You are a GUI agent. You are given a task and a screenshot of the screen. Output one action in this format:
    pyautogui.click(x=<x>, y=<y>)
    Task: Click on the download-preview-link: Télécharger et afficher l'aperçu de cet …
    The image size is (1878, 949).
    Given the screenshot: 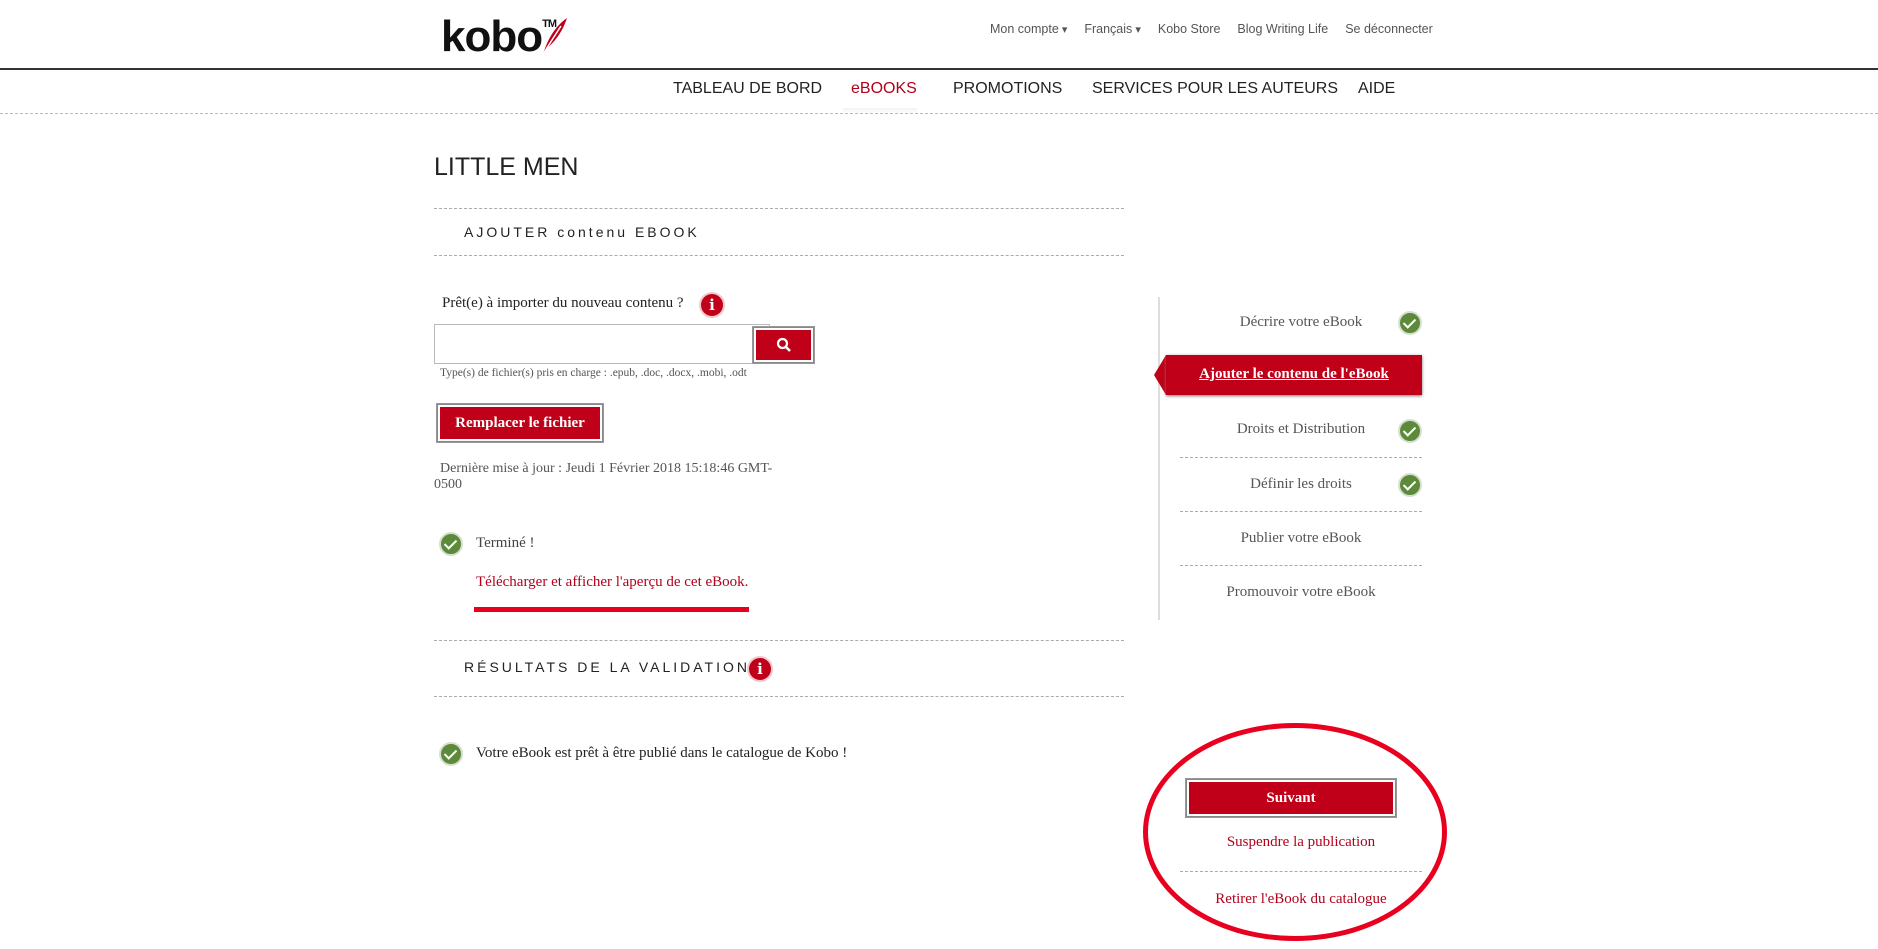 What is the action you would take?
    pyautogui.click(x=612, y=582)
    